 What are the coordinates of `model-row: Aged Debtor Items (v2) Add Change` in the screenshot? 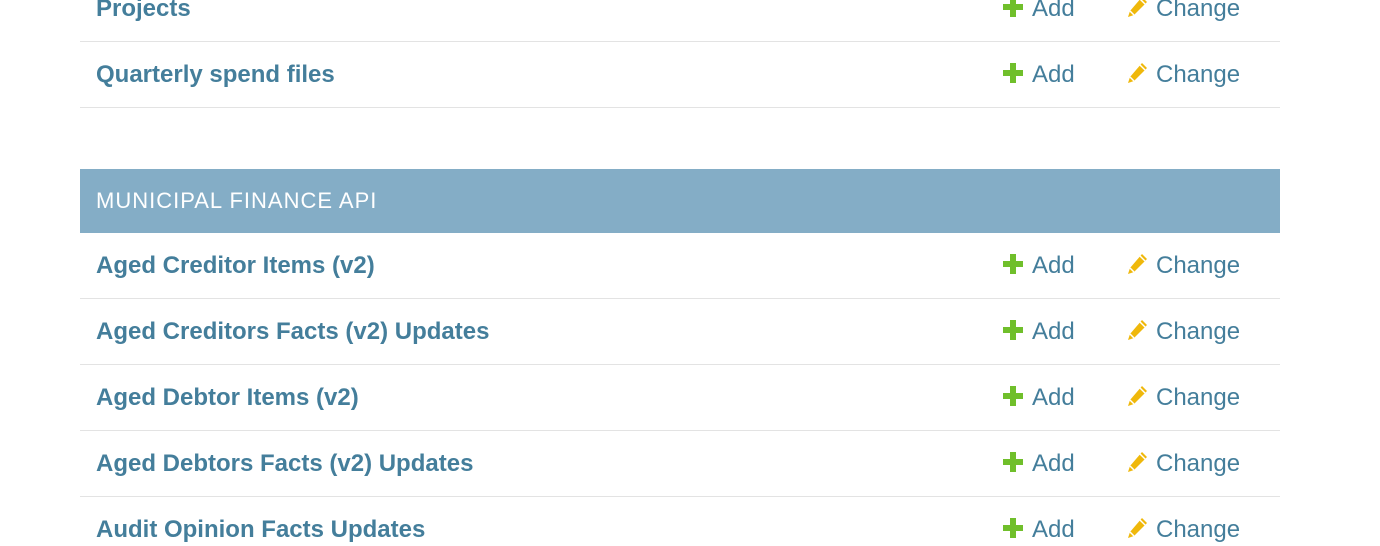 It's located at (680, 398).